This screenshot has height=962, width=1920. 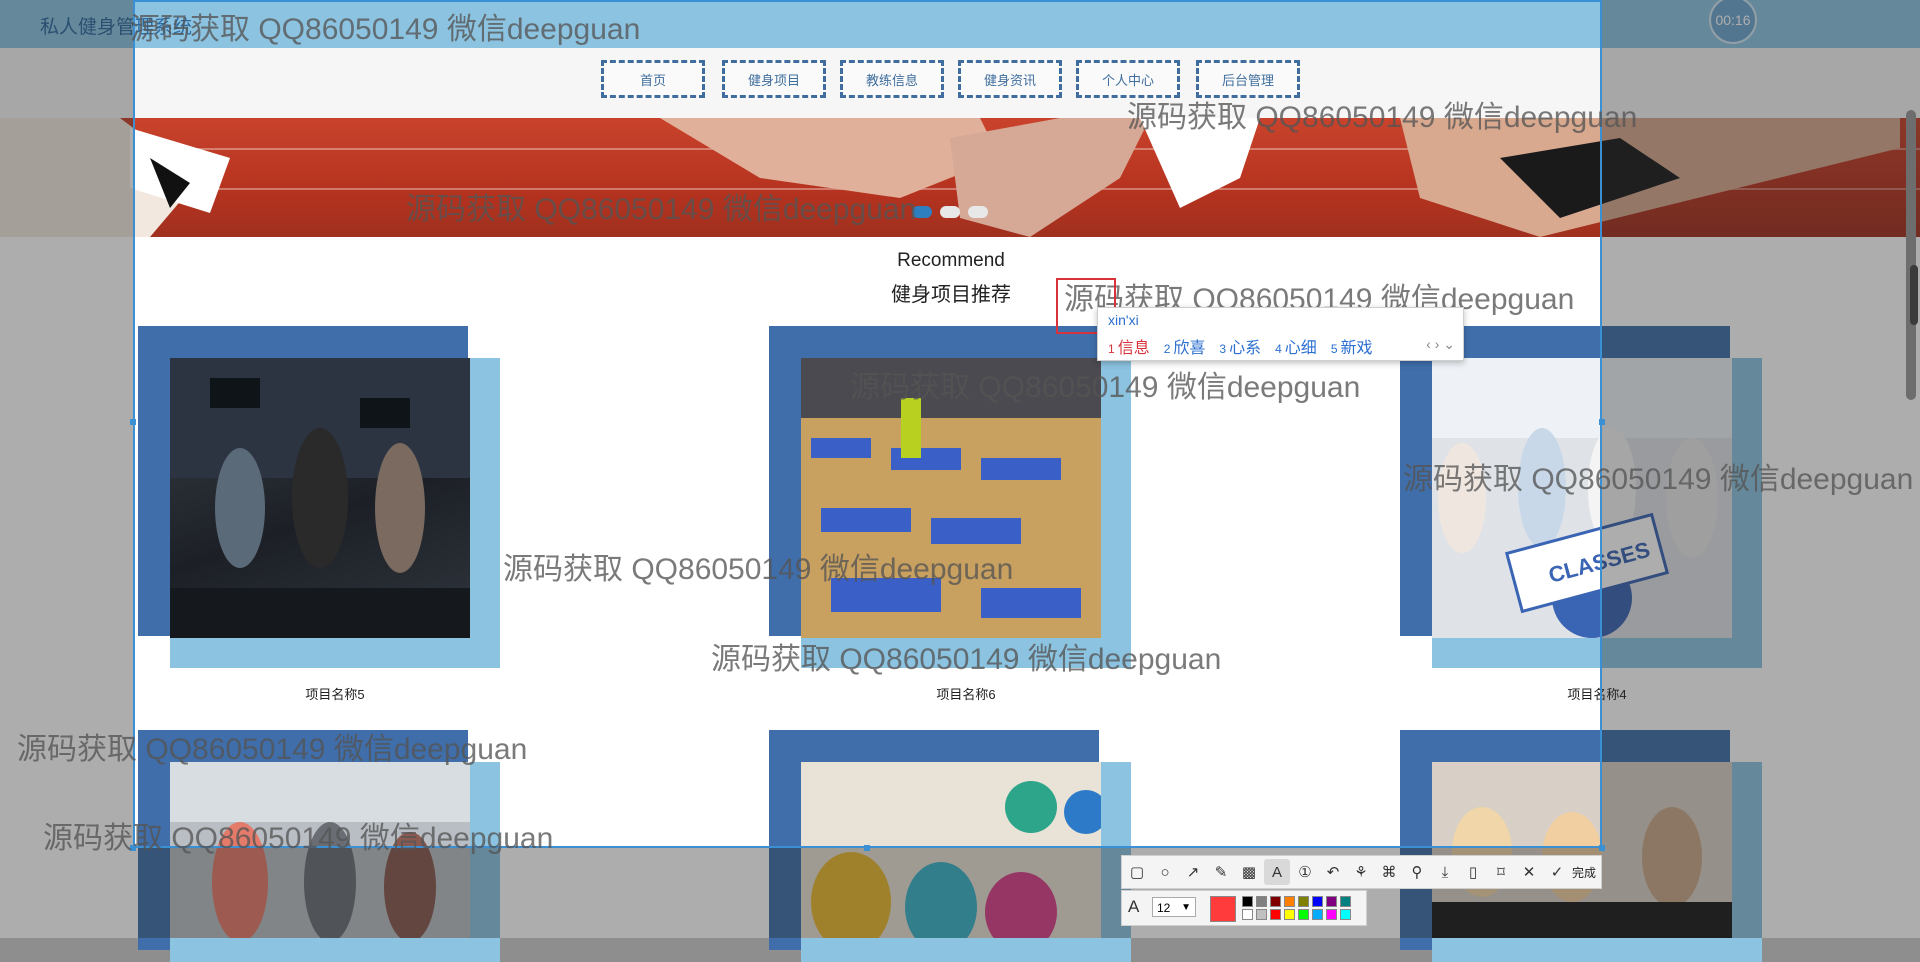 I want to click on resize-handle-right, so click(x=1602, y=422).